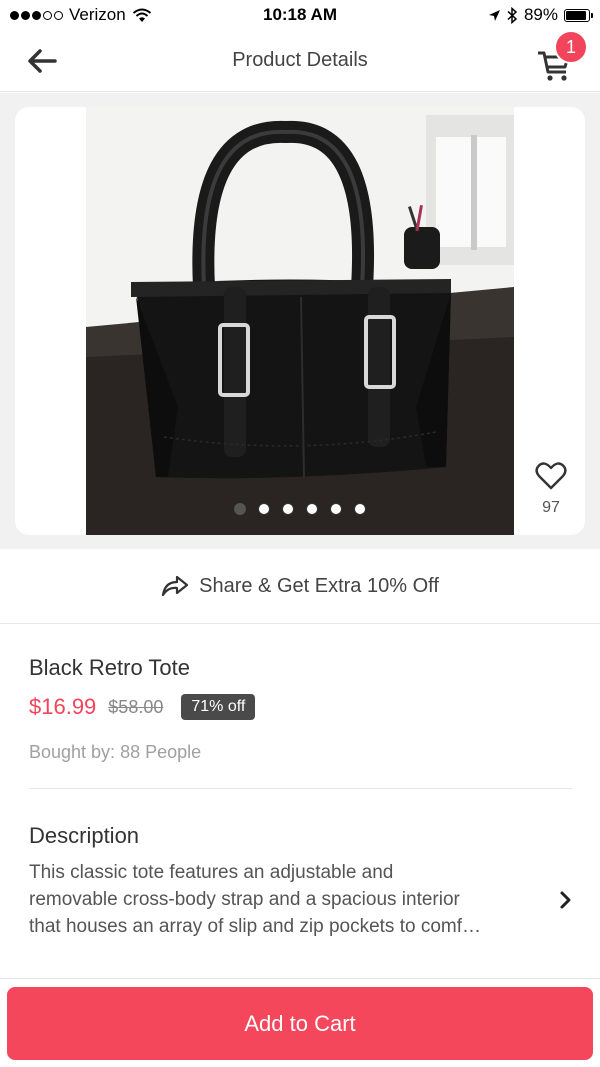 Image resolution: width=600 pixels, height=1067 pixels. I want to click on cart-count-badge: 1, so click(571, 47).